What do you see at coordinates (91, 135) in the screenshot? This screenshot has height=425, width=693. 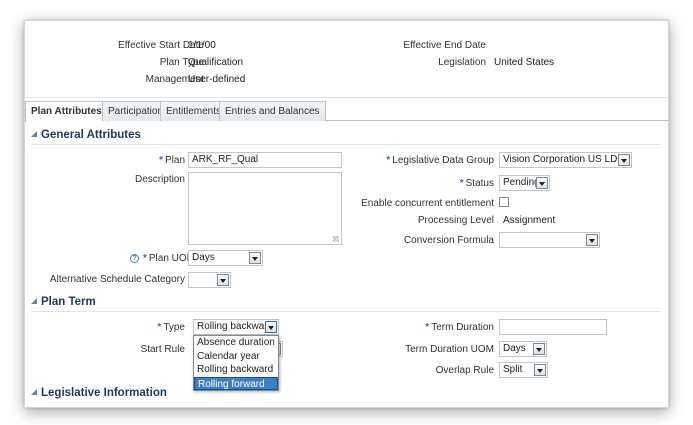 I see `general-attributes-title: General Attributes` at bounding box center [91, 135].